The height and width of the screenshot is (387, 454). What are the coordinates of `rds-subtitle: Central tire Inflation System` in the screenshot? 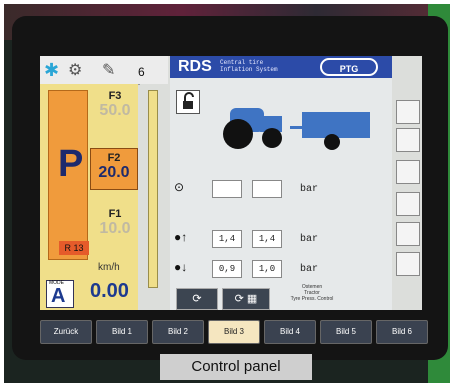 It's located at (249, 66).